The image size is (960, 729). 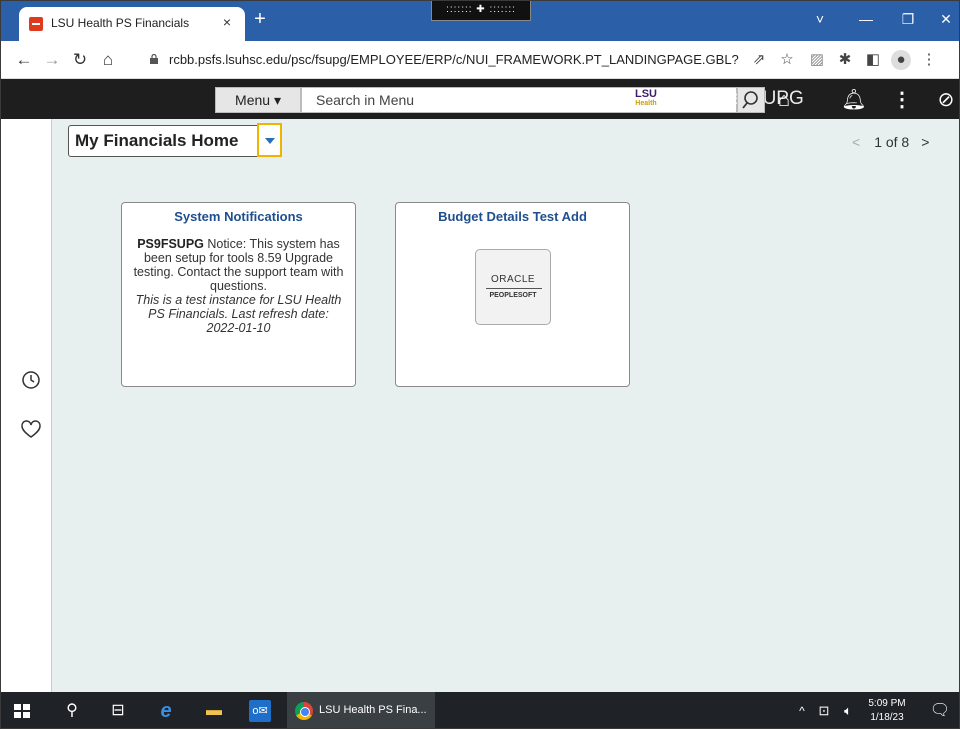 I want to click on browser-tab: LSU Health PS Financials ×, so click(x=132, y=24).